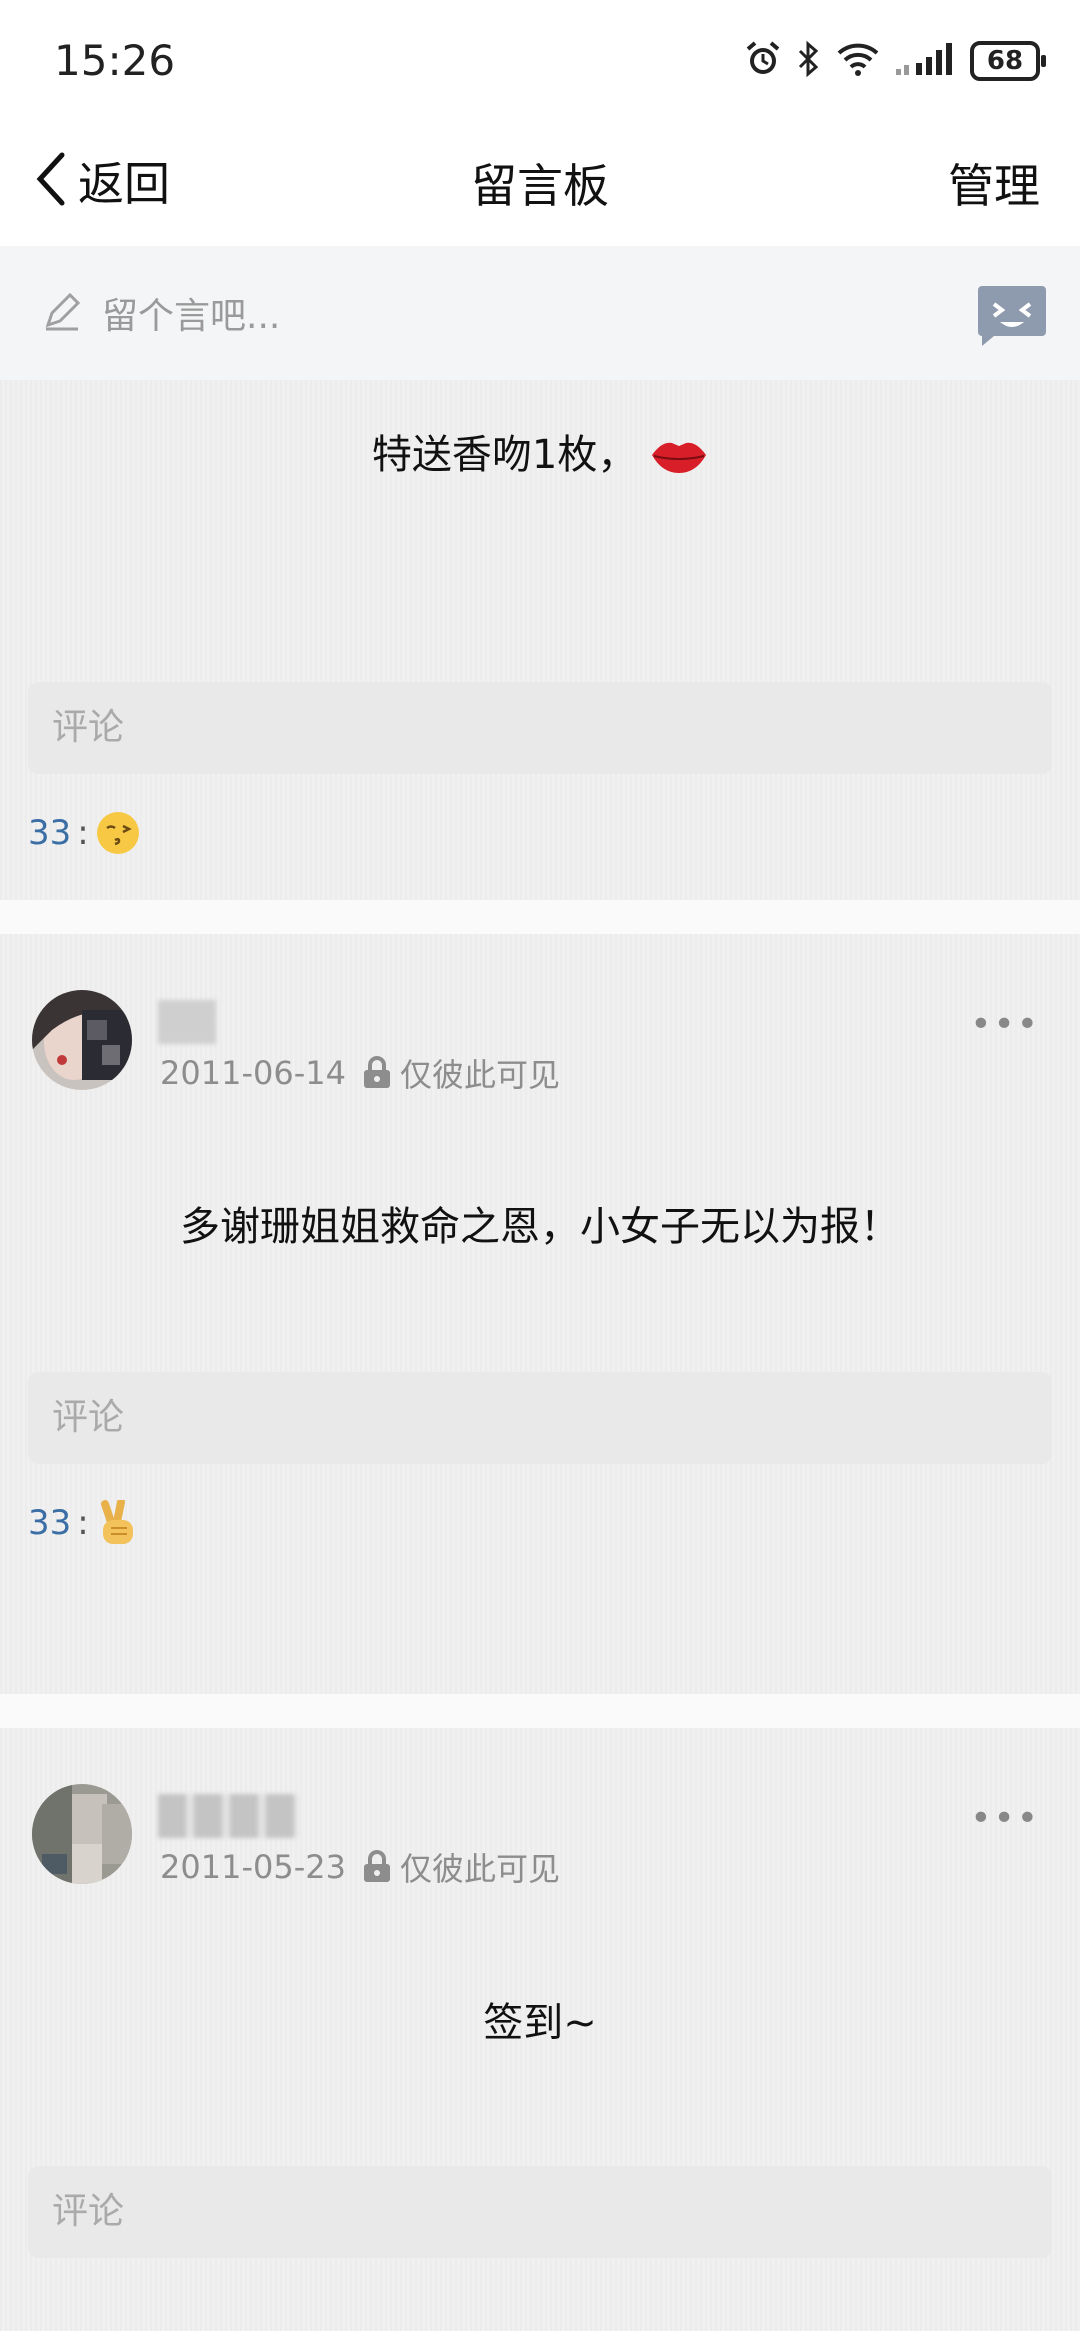 The width and height of the screenshot is (1080, 2331). Describe the element at coordinates (540, 1227) in the screenshot. I see `message-text: 多谢珊姐姐救命之恩，小女子无以为报！` at that location.